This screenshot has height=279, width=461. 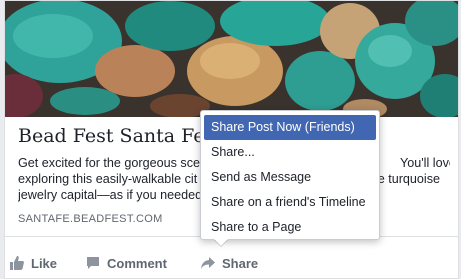 What do you see at coordinates (290, 227) in the screenshot?
I see `menu-item-share-page: Share to a Page` at bounding box center [290, 227].